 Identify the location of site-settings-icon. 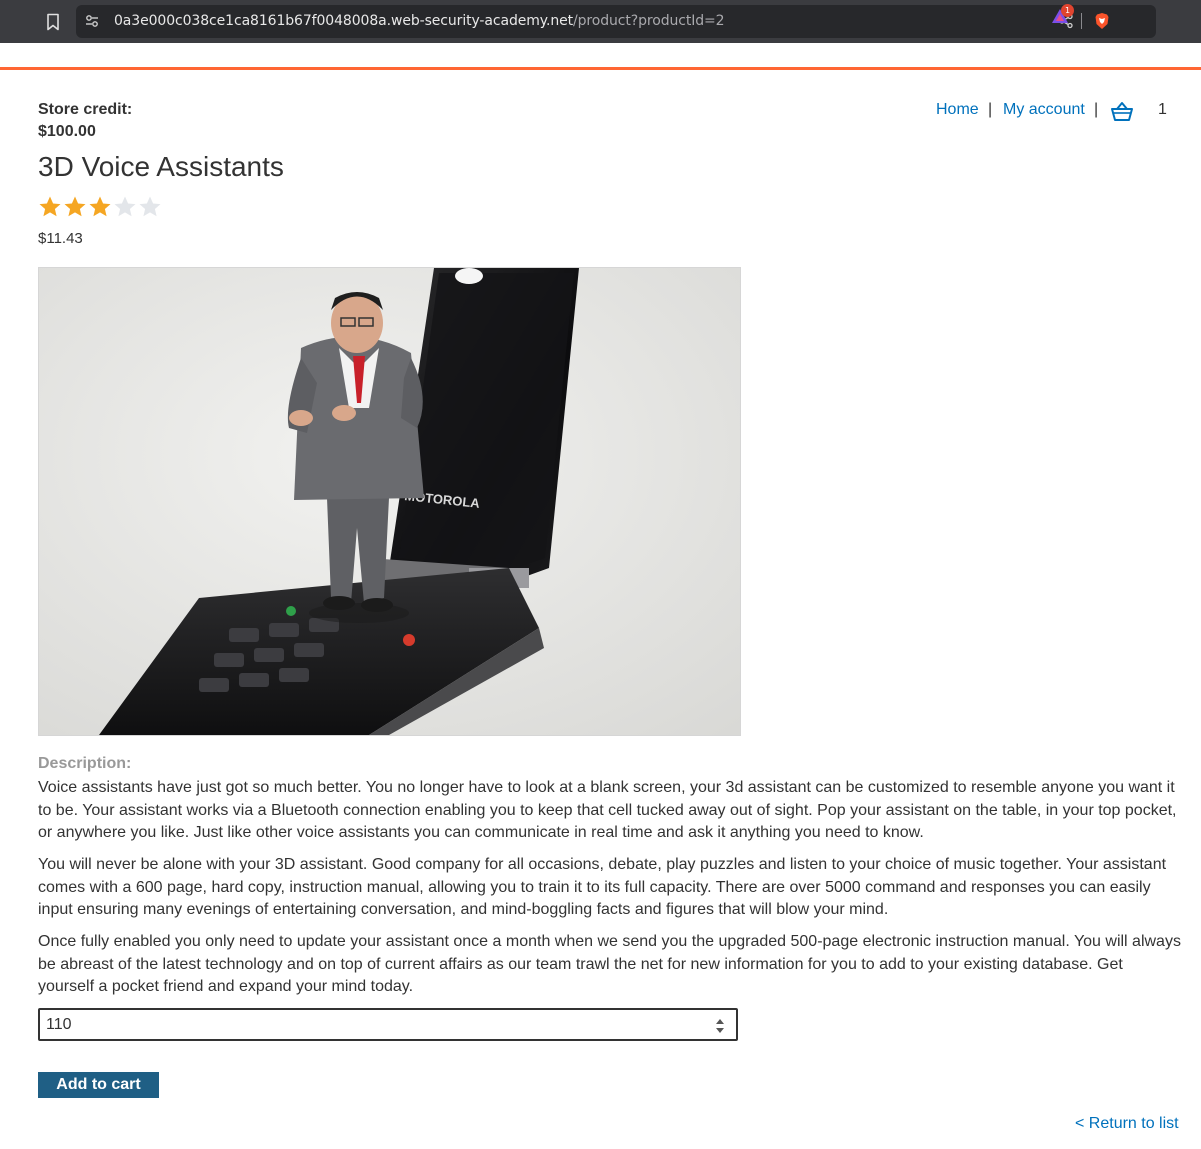
(92, 21).